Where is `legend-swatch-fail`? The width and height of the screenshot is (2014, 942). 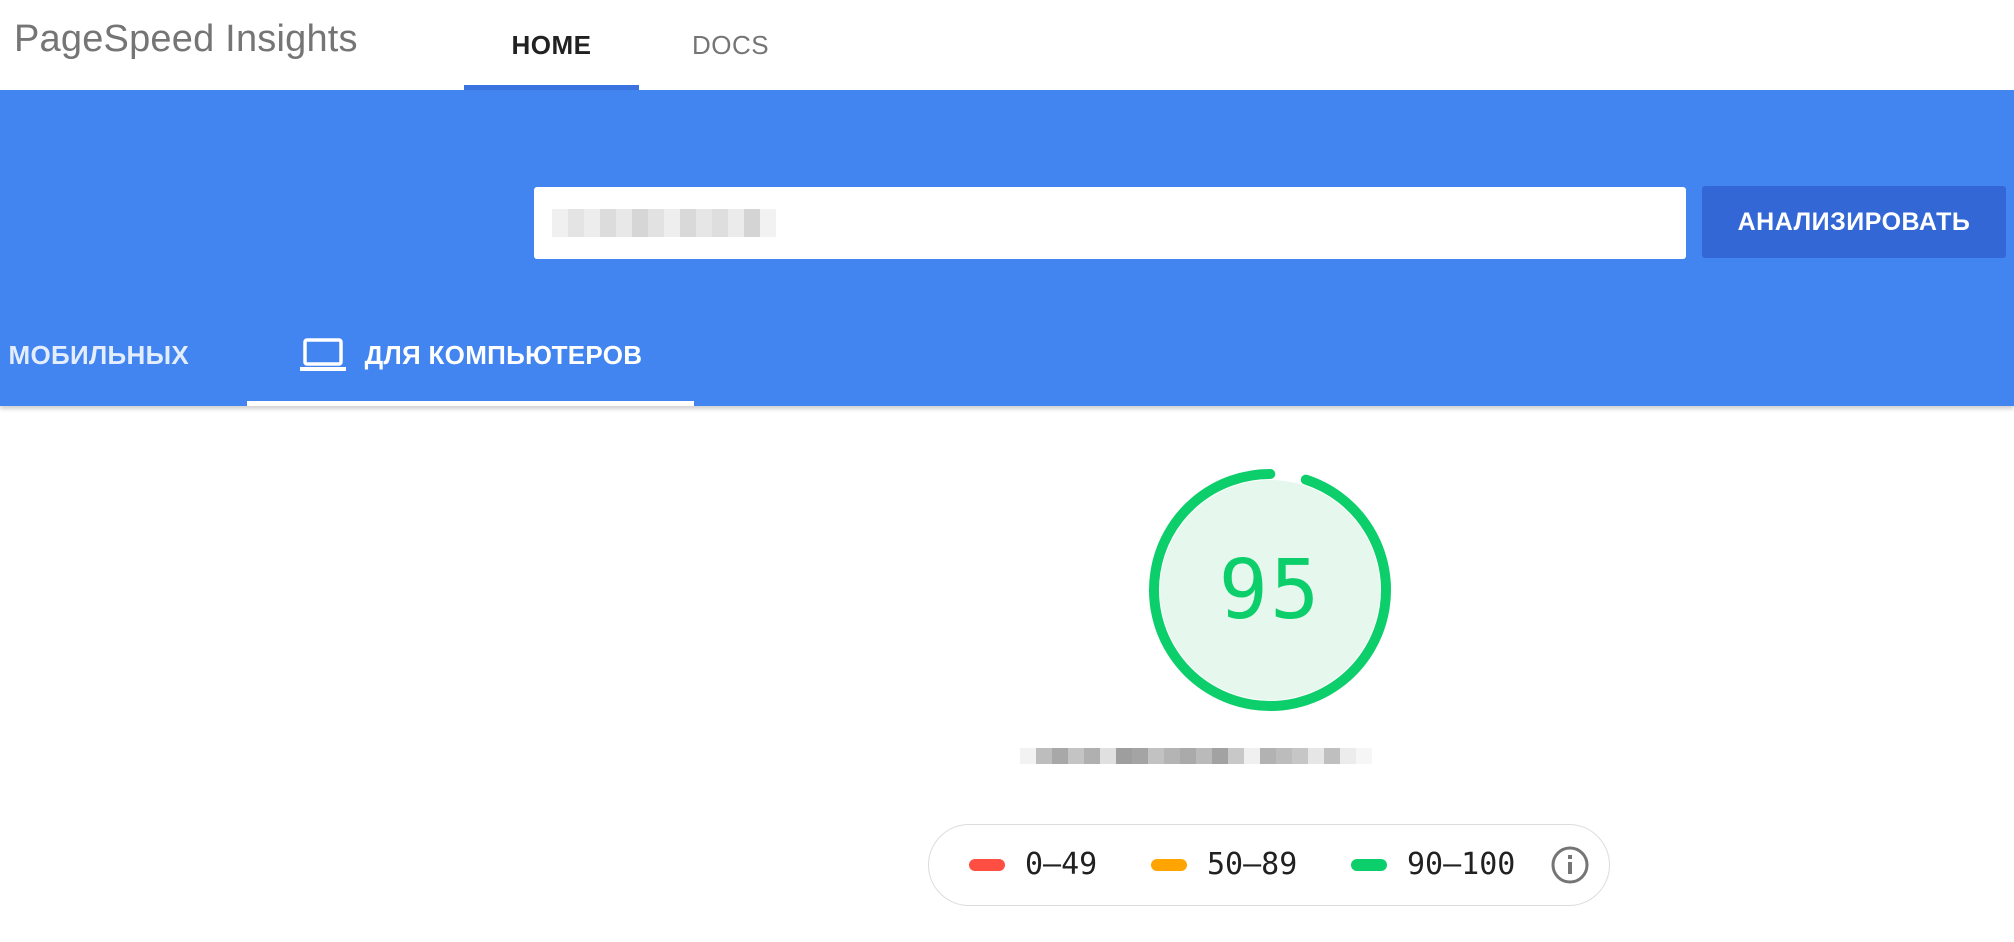
legend-swatch-fail is located at coordinates (987, 864).